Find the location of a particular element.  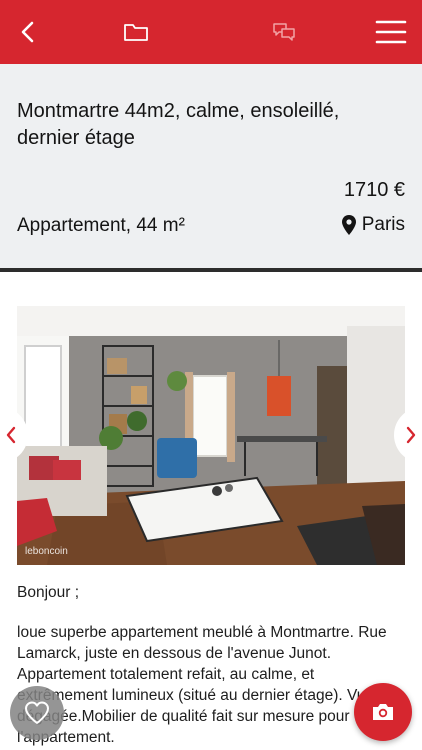

top-bar is located at coordinates (211, 32).